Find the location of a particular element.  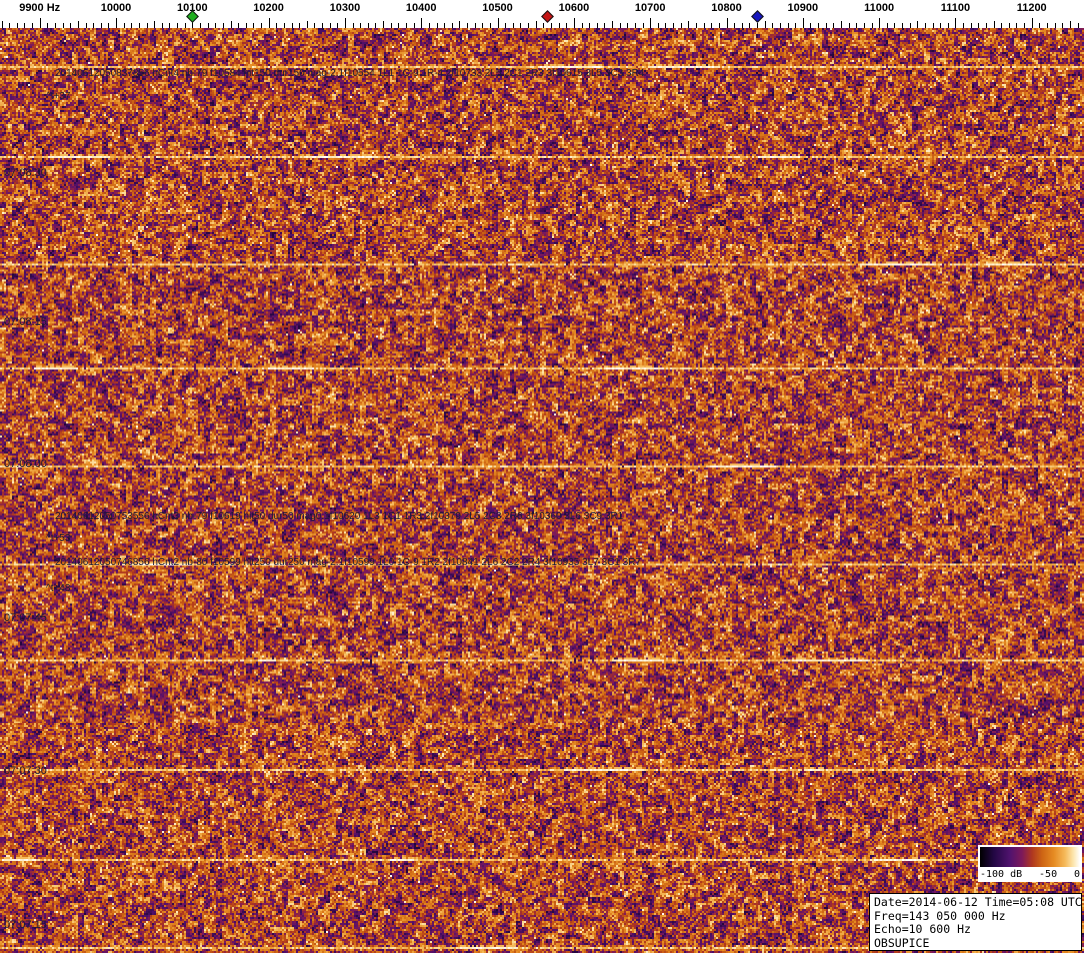

info-line-echo: Echo=10 600 Hz is located at coordinates (922, 929).